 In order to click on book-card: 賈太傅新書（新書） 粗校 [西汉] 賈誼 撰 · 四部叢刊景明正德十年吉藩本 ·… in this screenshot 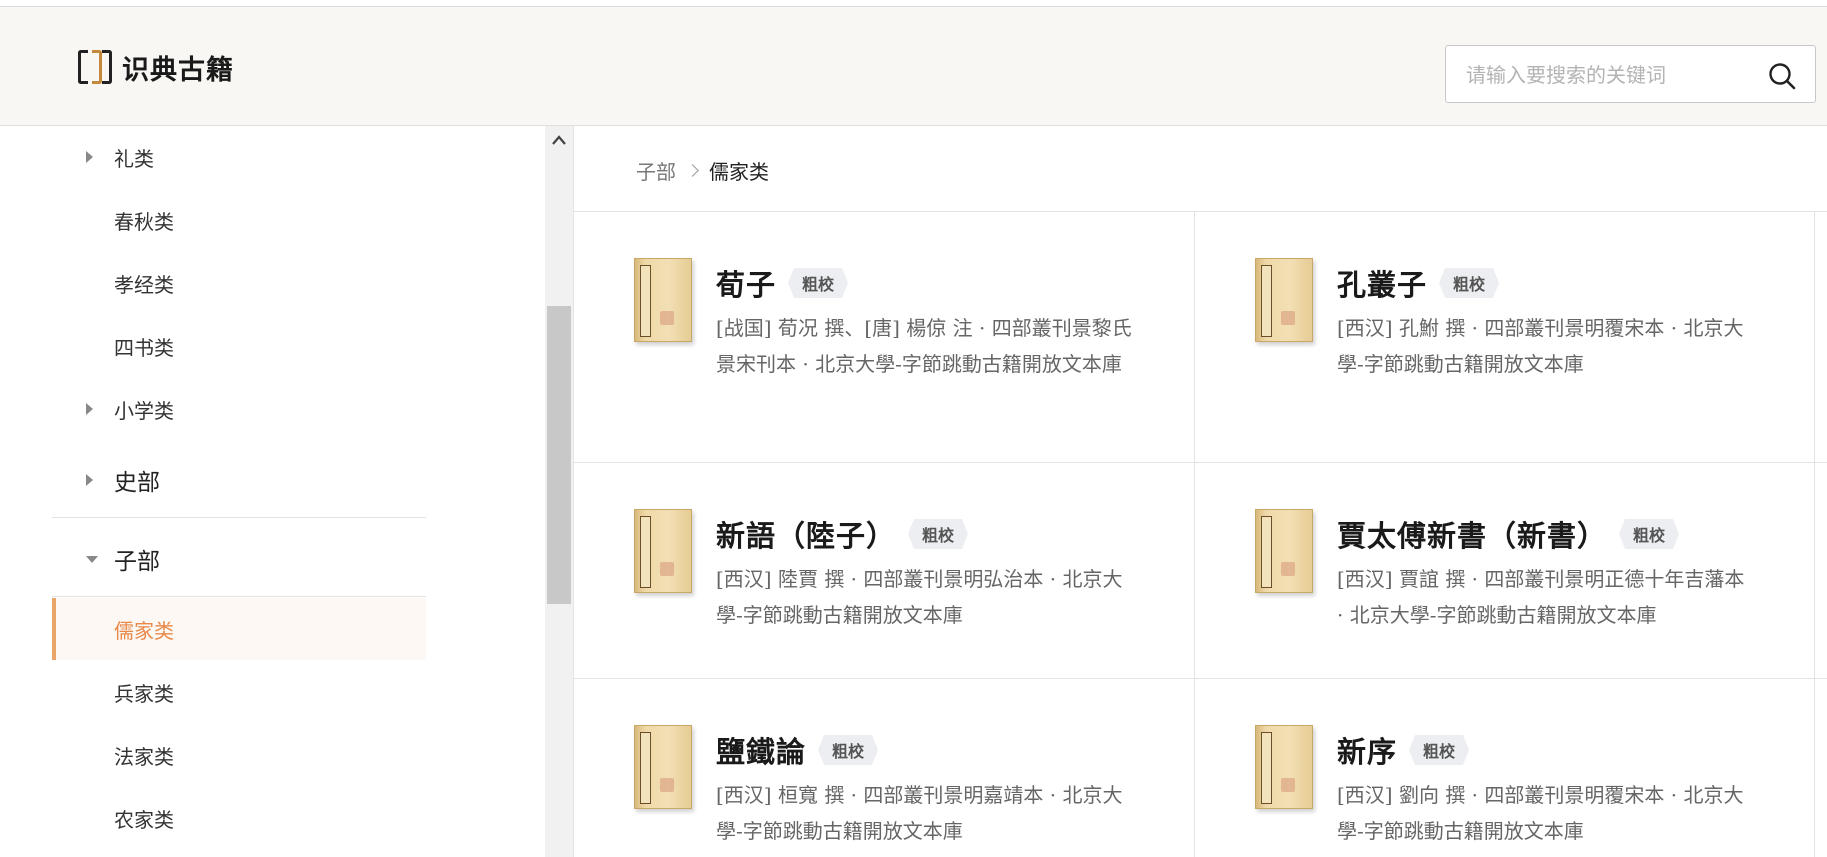, I will do `click(1505, 570)`.